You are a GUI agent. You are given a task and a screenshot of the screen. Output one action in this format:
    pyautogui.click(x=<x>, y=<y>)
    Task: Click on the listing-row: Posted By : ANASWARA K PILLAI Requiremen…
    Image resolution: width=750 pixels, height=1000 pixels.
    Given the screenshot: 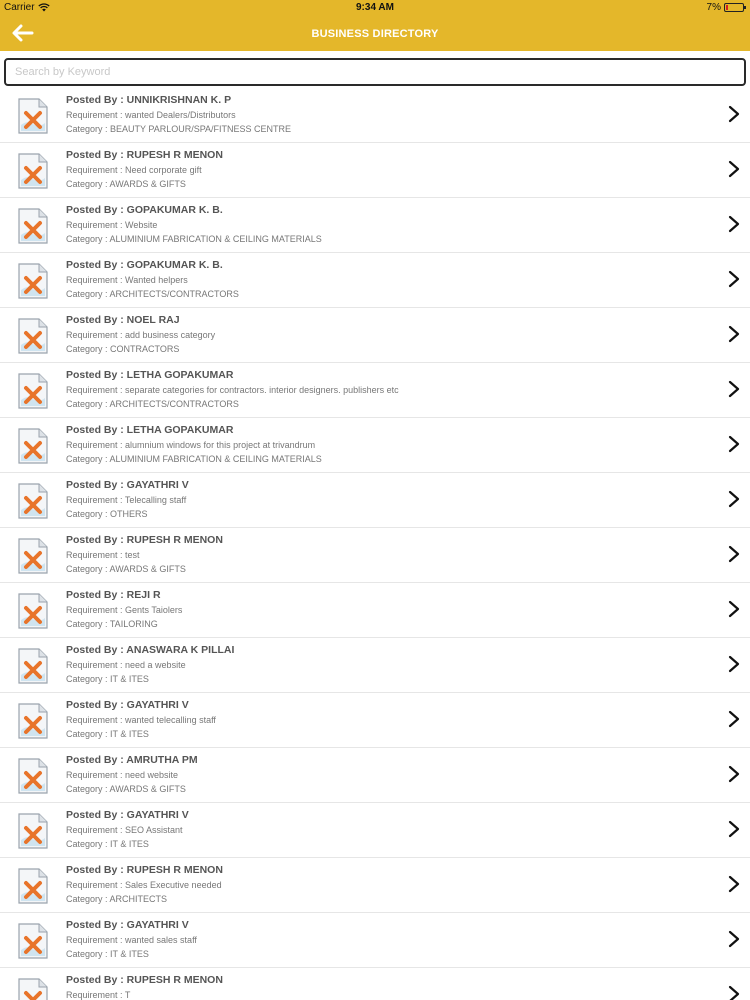 What is the action you would take?
    pyautogui.click(x=375, y=665)
    